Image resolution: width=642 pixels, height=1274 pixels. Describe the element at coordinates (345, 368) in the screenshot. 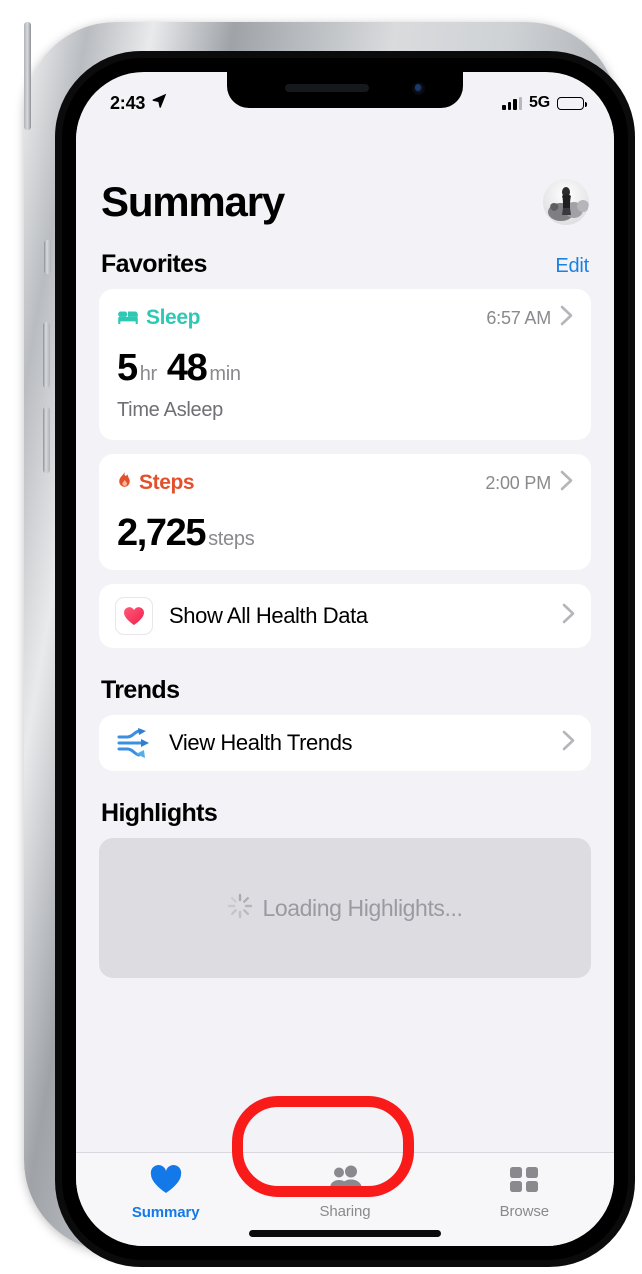

I see `card-value: 5 hr 48 min` at that location.